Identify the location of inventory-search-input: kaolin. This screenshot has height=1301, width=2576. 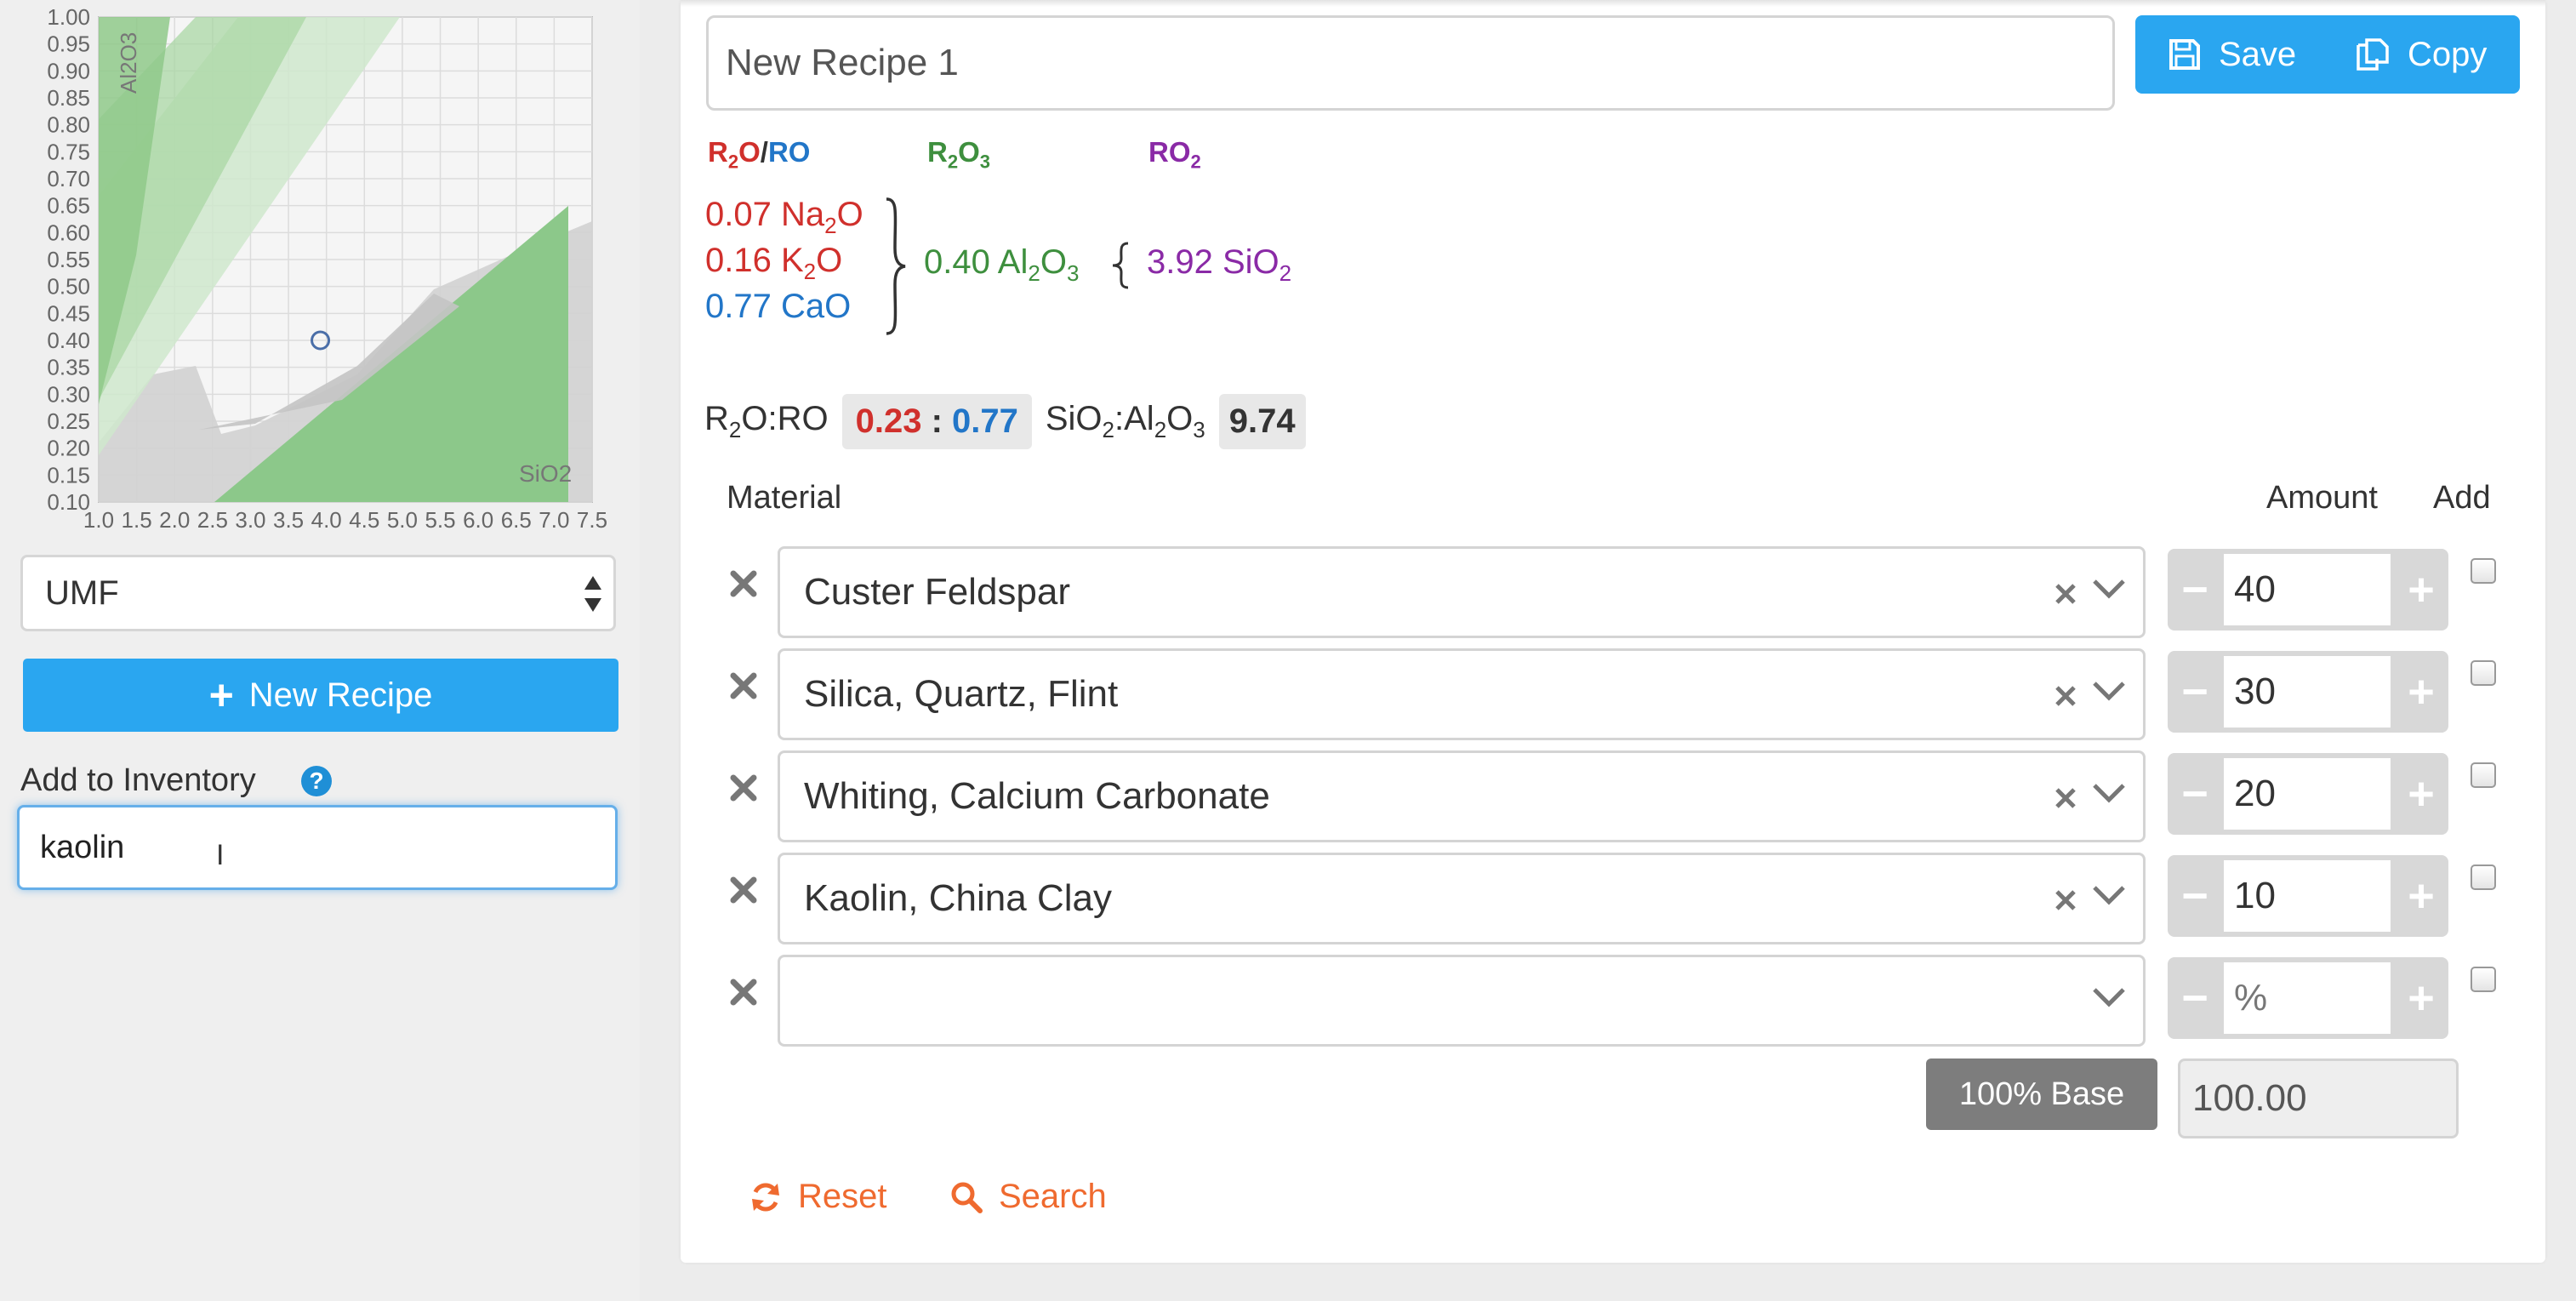
(317, 848).